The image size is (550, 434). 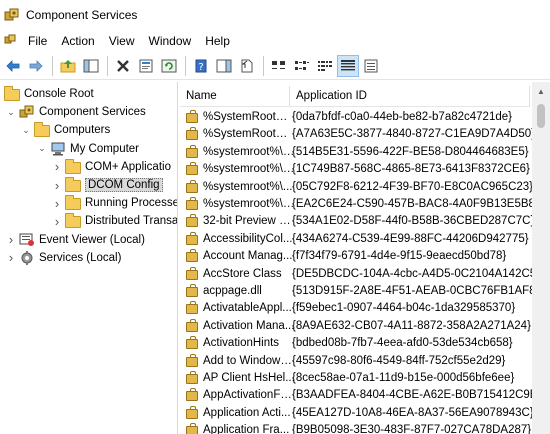 I want to click on tree-item-distributed-transa: › Distributed Transa, so click(x=115, y=221).